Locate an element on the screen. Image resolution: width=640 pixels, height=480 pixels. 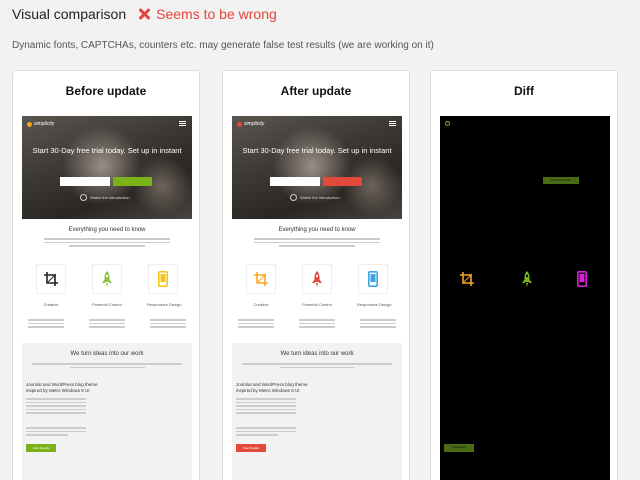
status-badge: Seems to be wrong is located at coordinates (207, 14).